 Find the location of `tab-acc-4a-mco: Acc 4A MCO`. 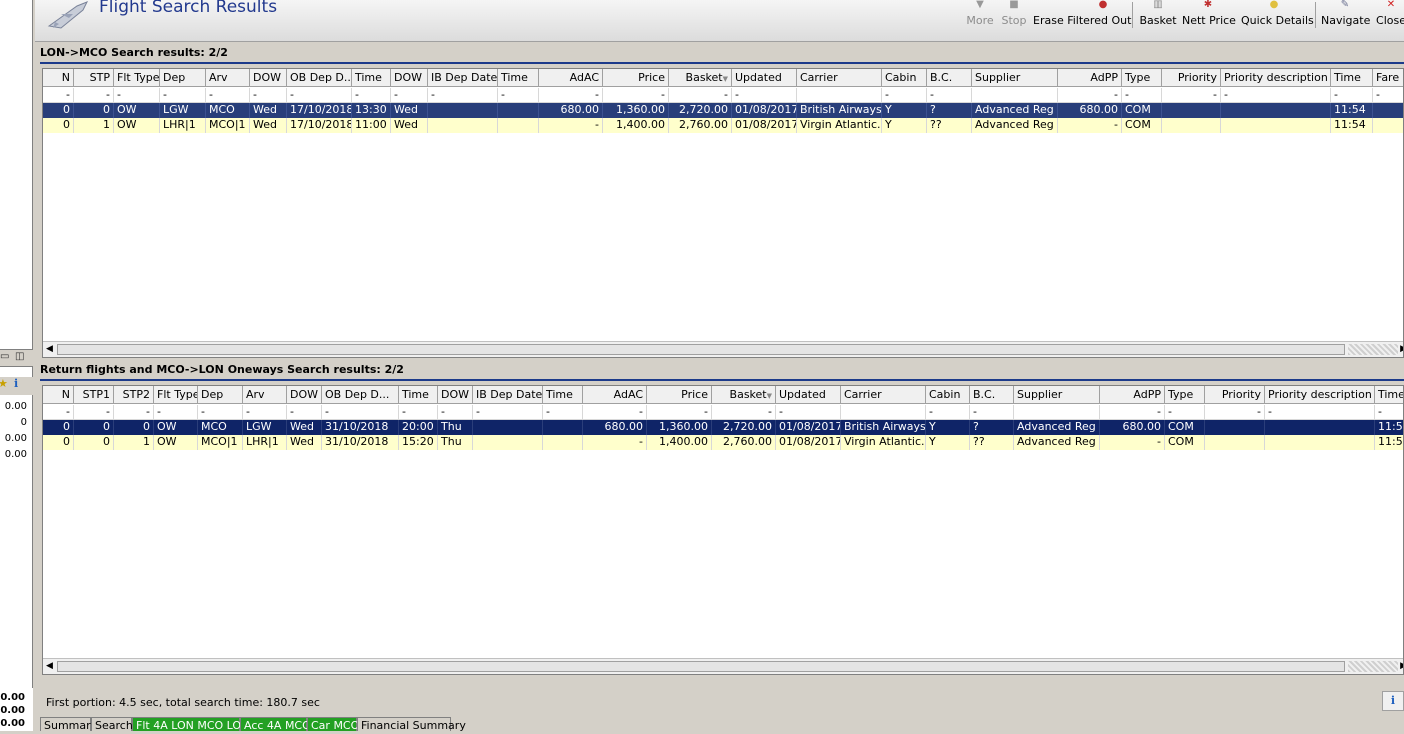

tab-acc-4a-mco: Acc 4A MCO is located at coordinates (275, 724).